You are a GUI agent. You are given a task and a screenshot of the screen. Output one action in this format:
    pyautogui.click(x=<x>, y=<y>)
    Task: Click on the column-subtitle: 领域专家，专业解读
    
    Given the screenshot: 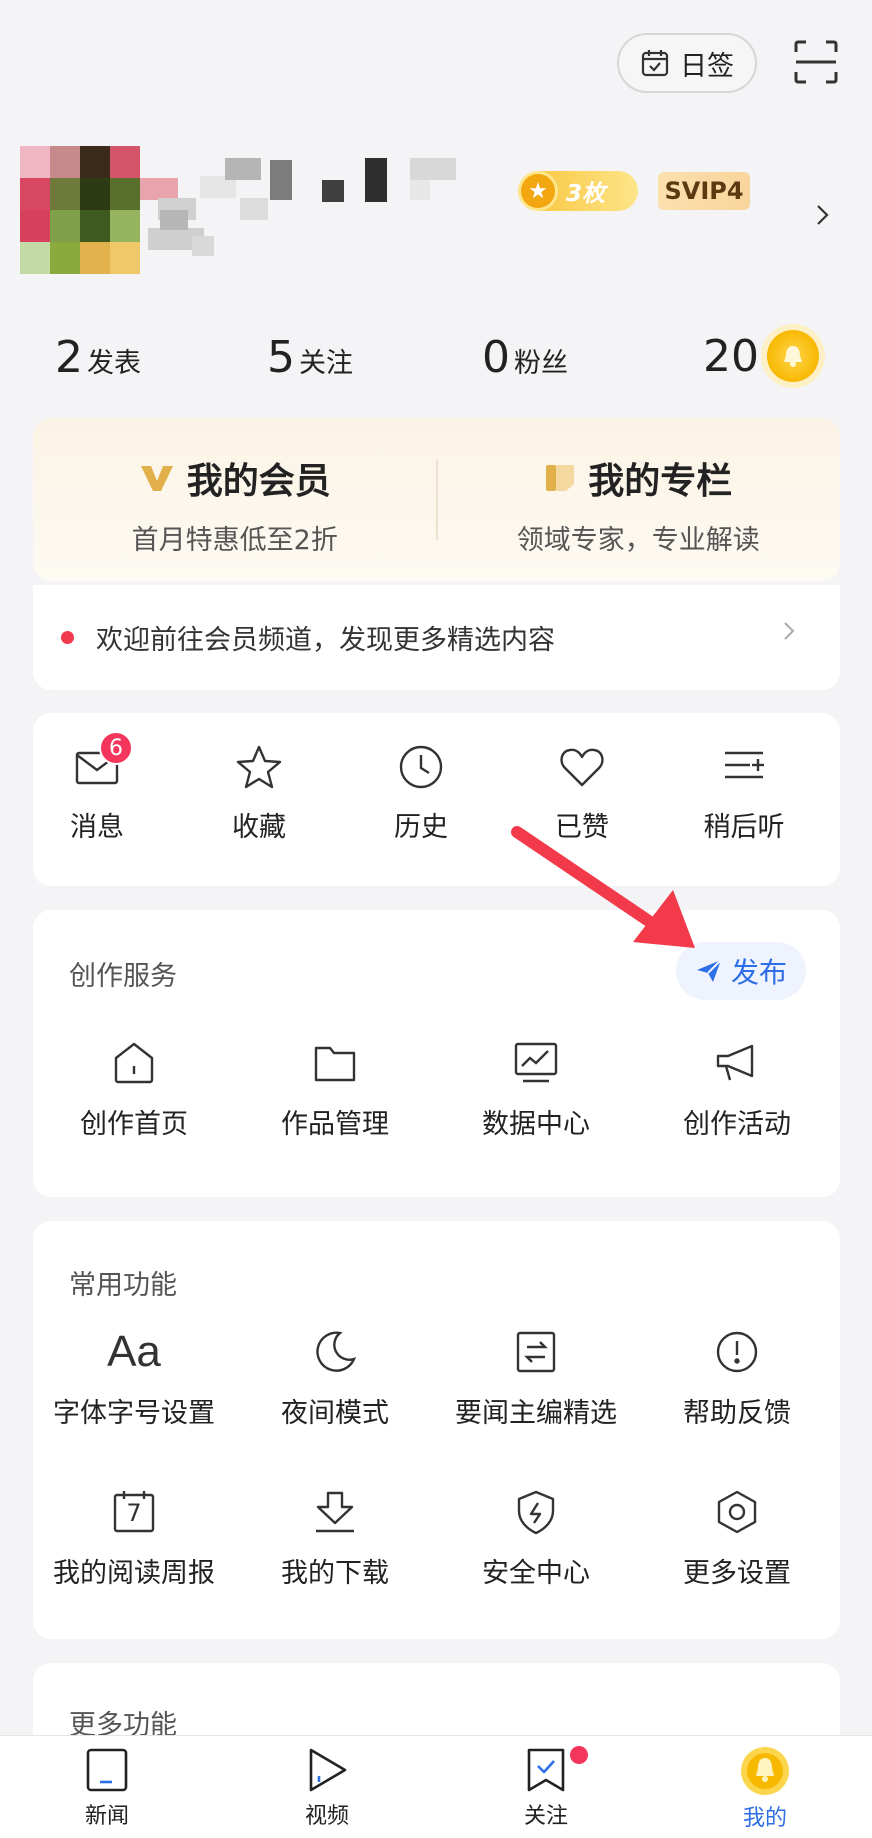 What is the action you would take?
    pyautogui.click(x=638, y=540)
    